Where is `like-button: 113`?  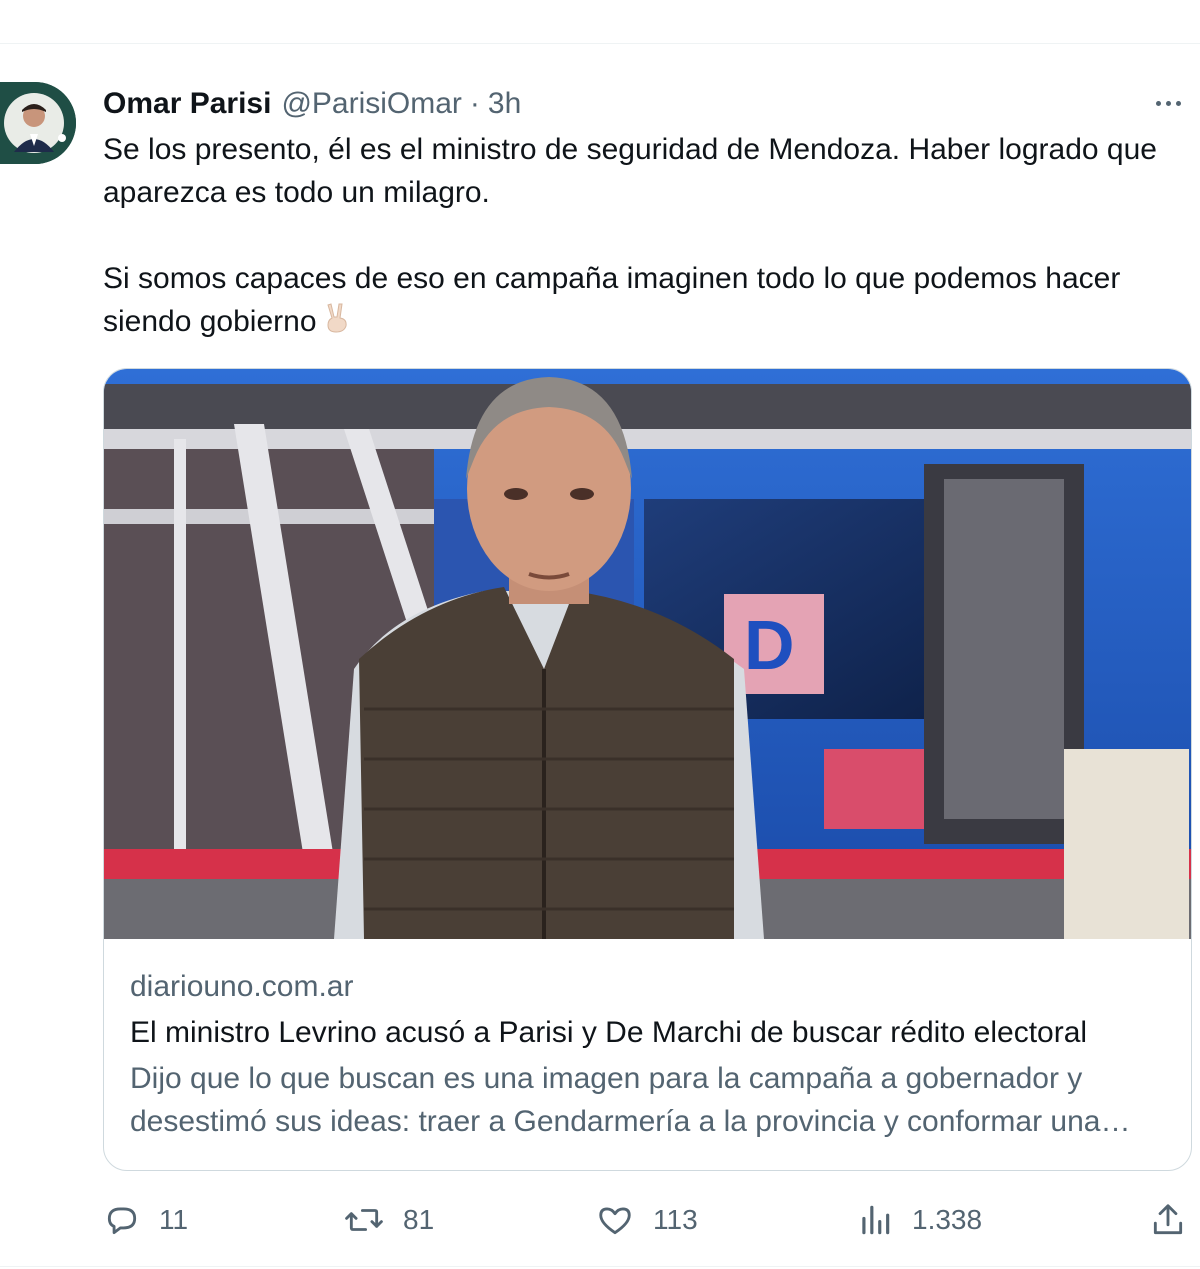
like-button: 113 is located at coordinates (646, 1220).